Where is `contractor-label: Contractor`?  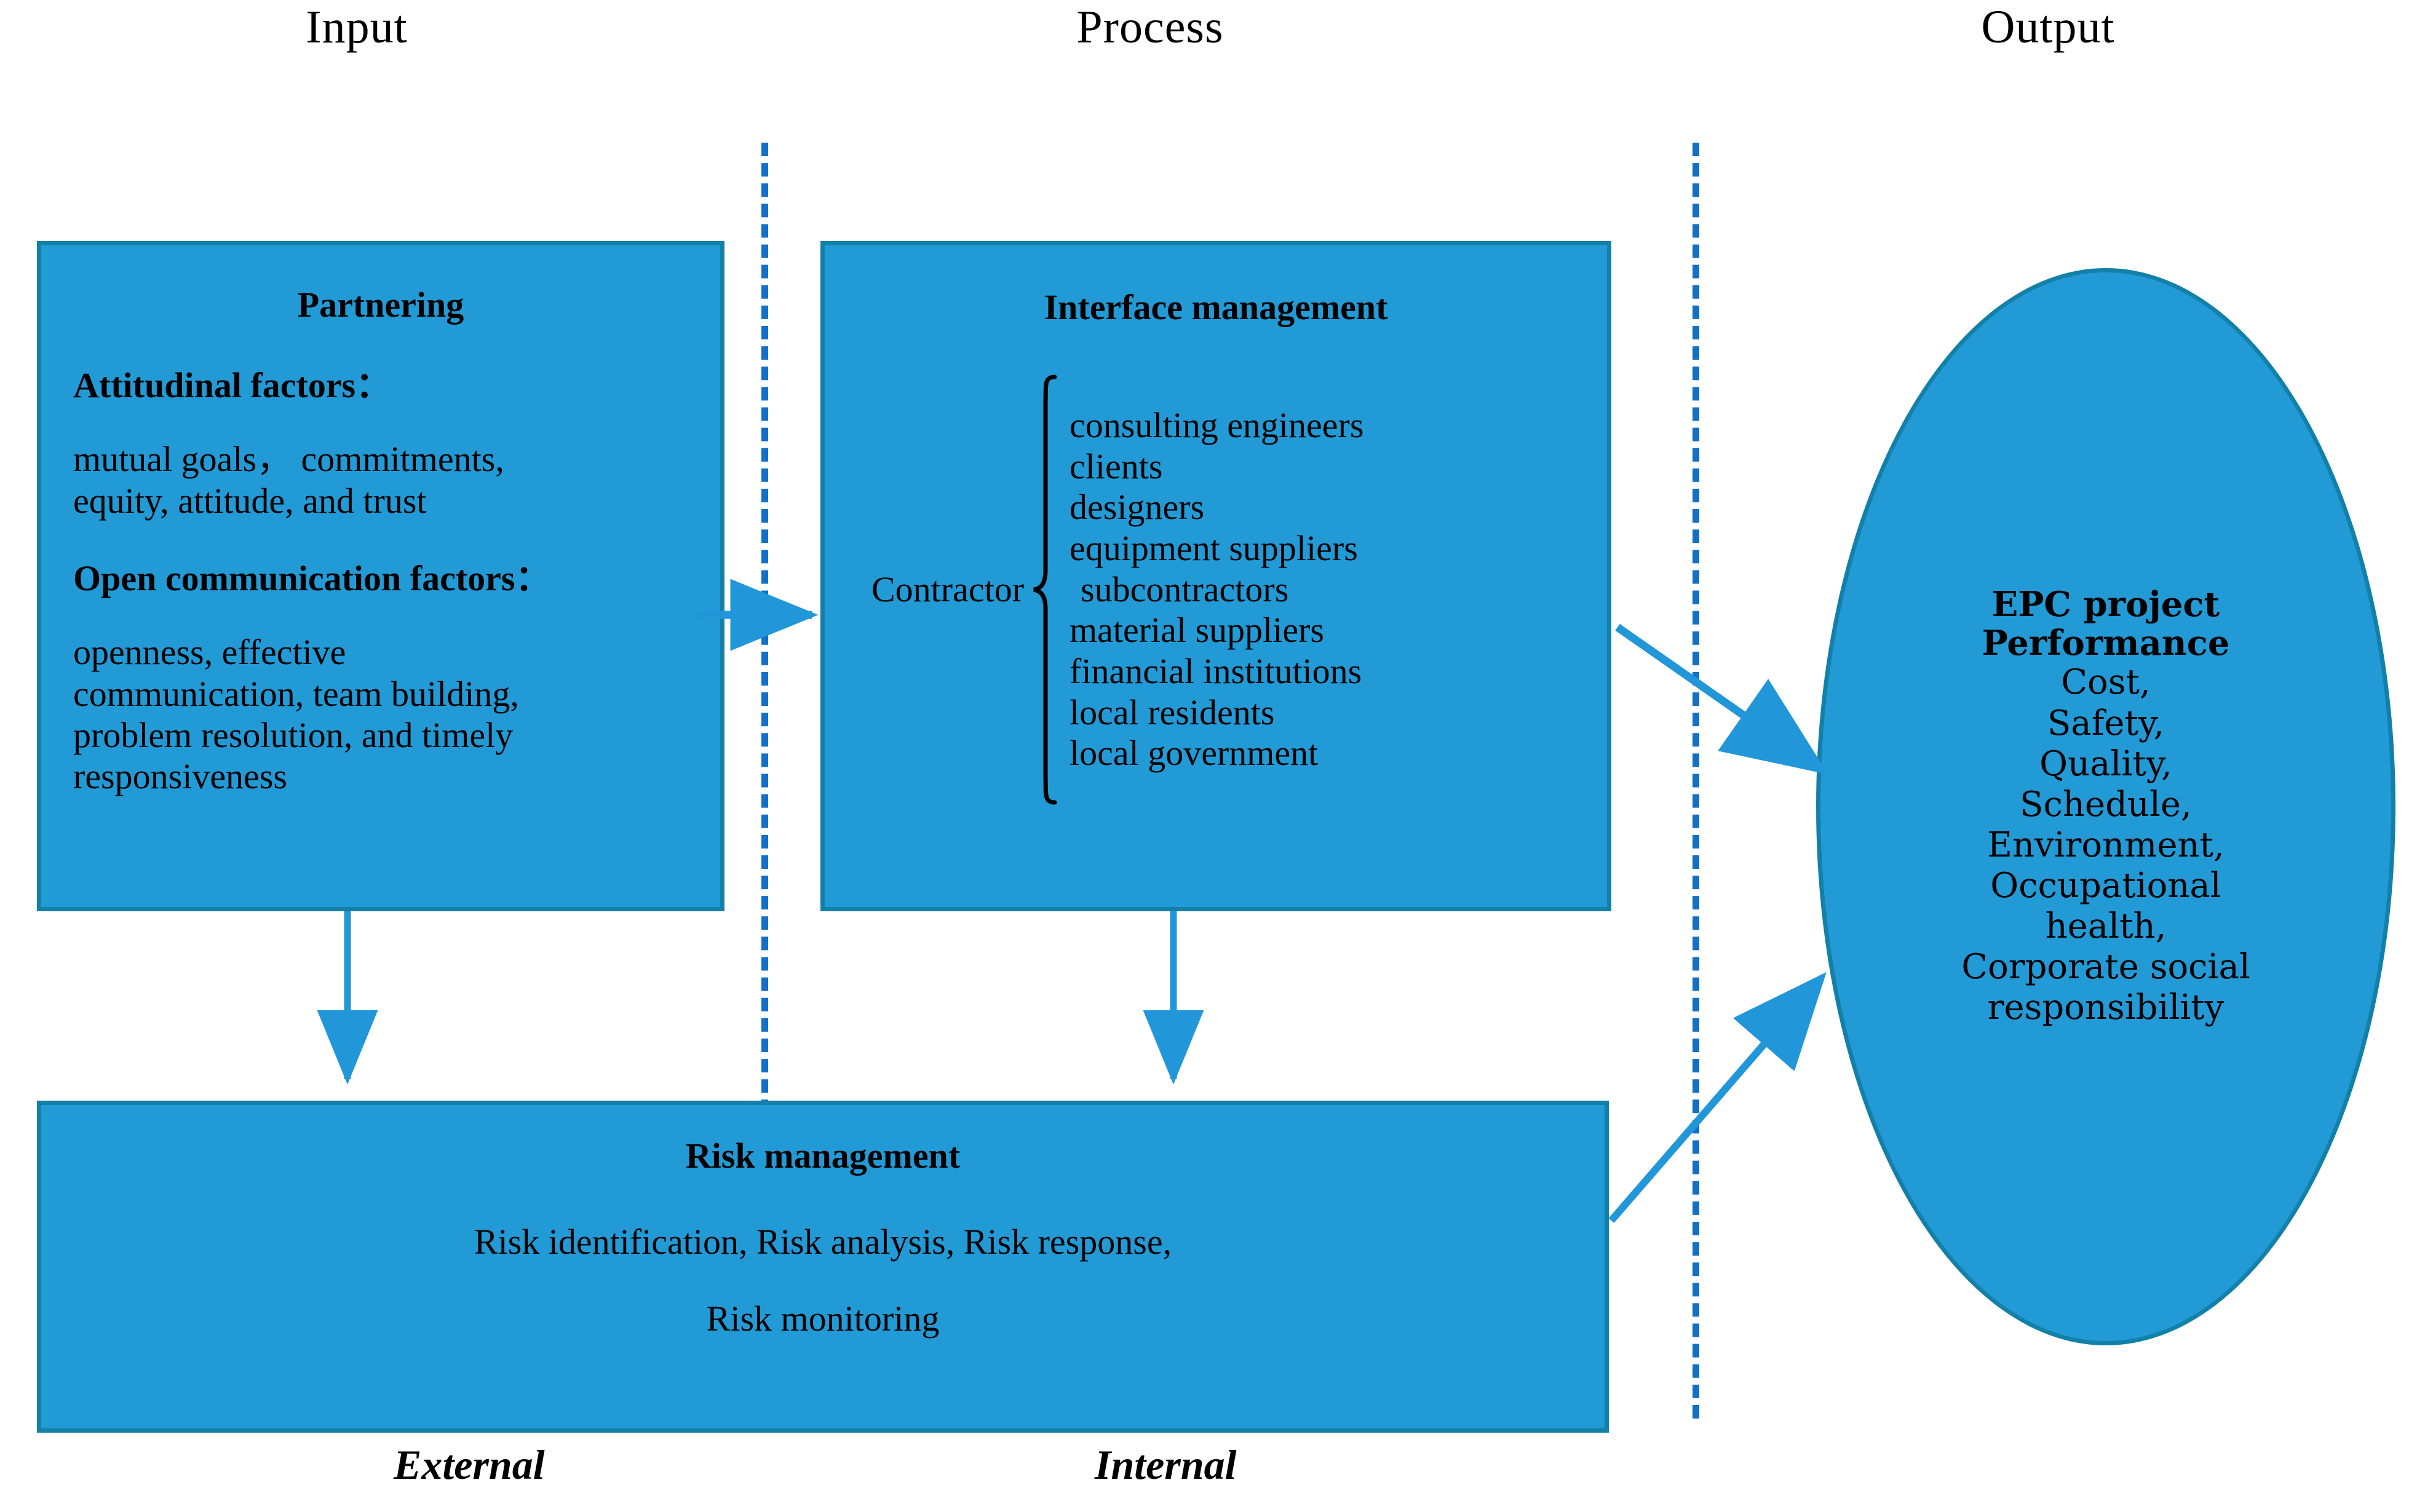 contractor-label: Contractor is located at coordinates (948, 589).